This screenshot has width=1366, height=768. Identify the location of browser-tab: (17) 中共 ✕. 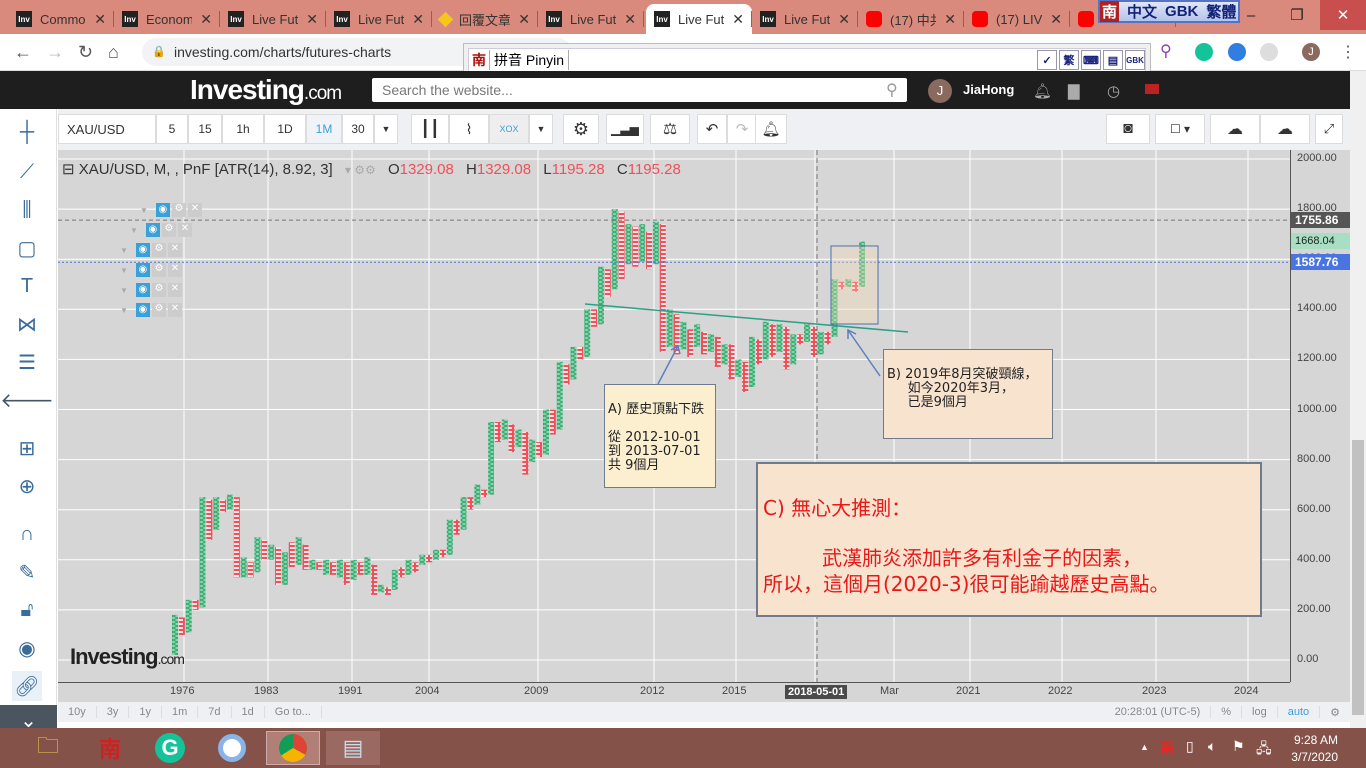
(911, 19).